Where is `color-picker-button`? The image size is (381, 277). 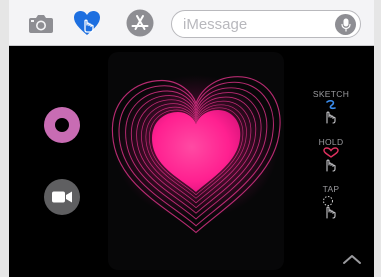
color-picker-button is located at coordinates (62, 125).